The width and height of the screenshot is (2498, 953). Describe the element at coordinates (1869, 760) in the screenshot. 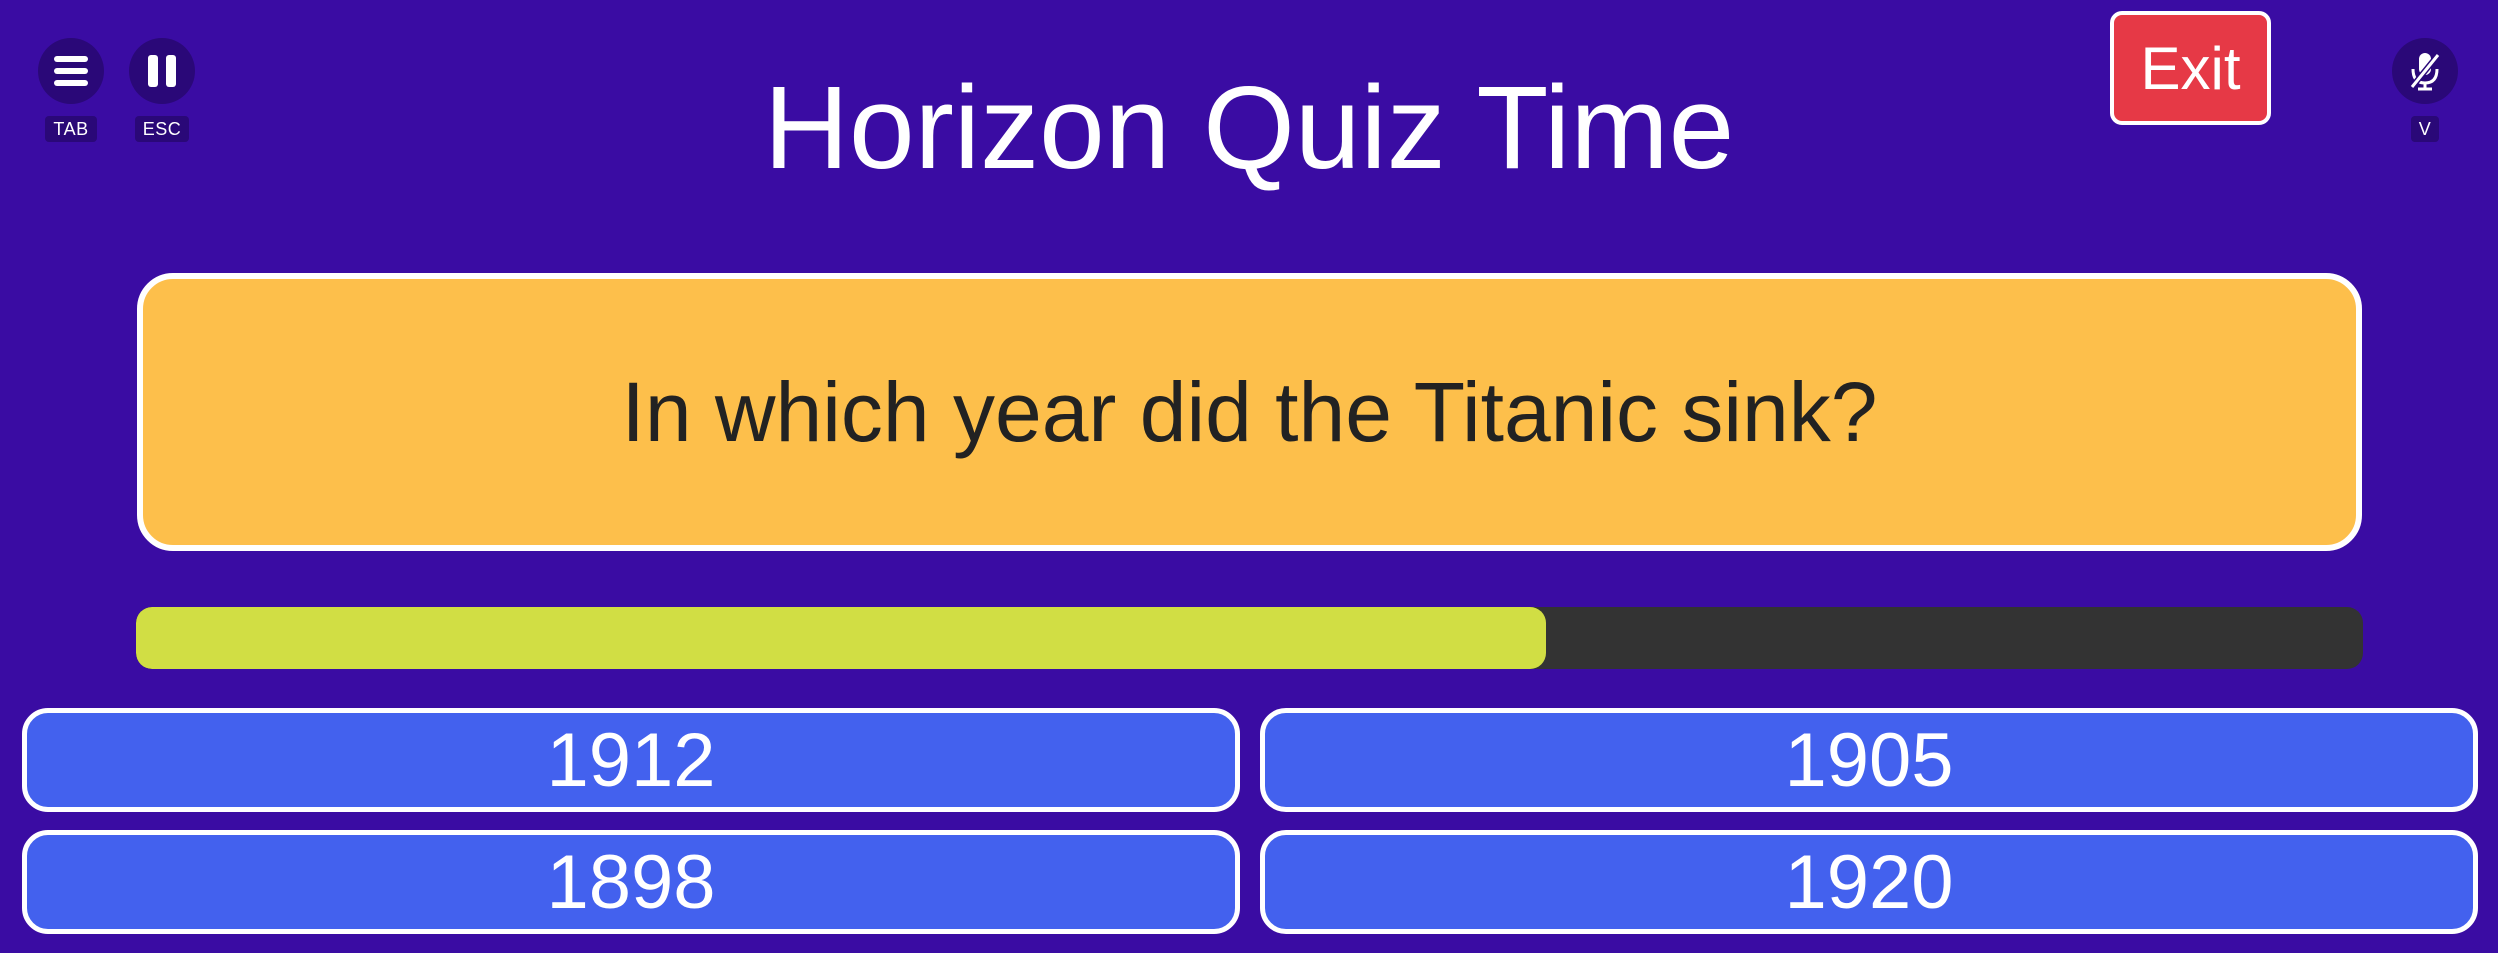

I see `answer-button-2: 1905` at that location.